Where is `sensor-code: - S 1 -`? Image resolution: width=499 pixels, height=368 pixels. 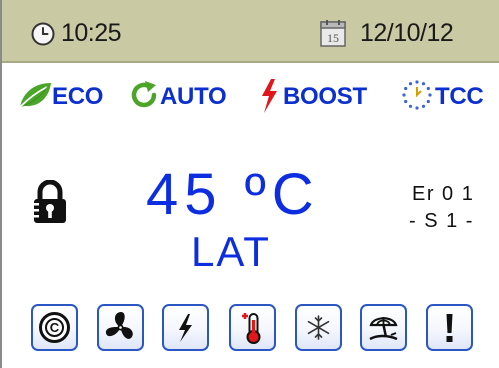 sensor-code: - S 1 - is located at coordinates (441, 221).